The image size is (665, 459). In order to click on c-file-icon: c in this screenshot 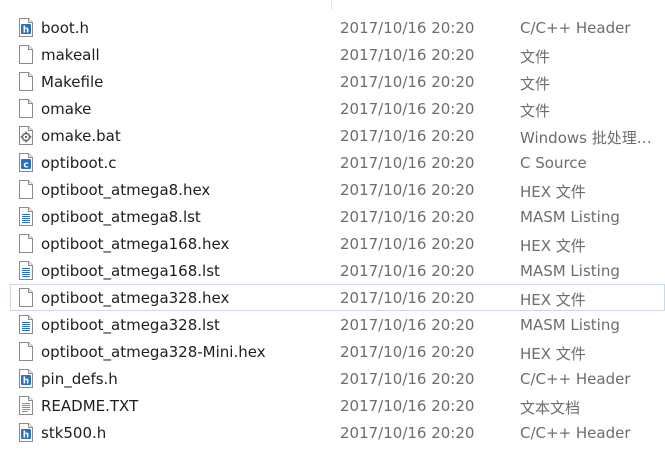, I will do `click(26, 162)`.